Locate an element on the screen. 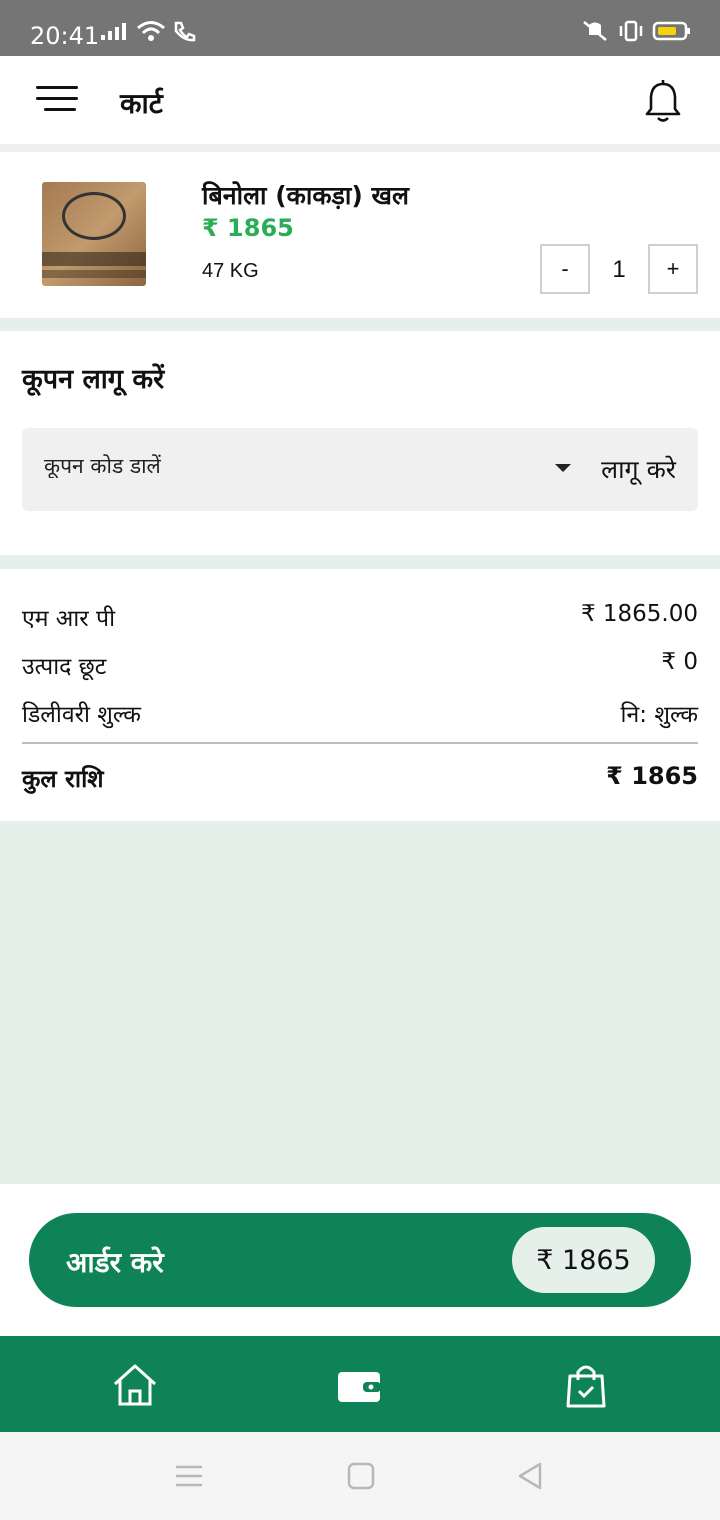  total-label: कुल राशि is located at coordinates (63, 779).